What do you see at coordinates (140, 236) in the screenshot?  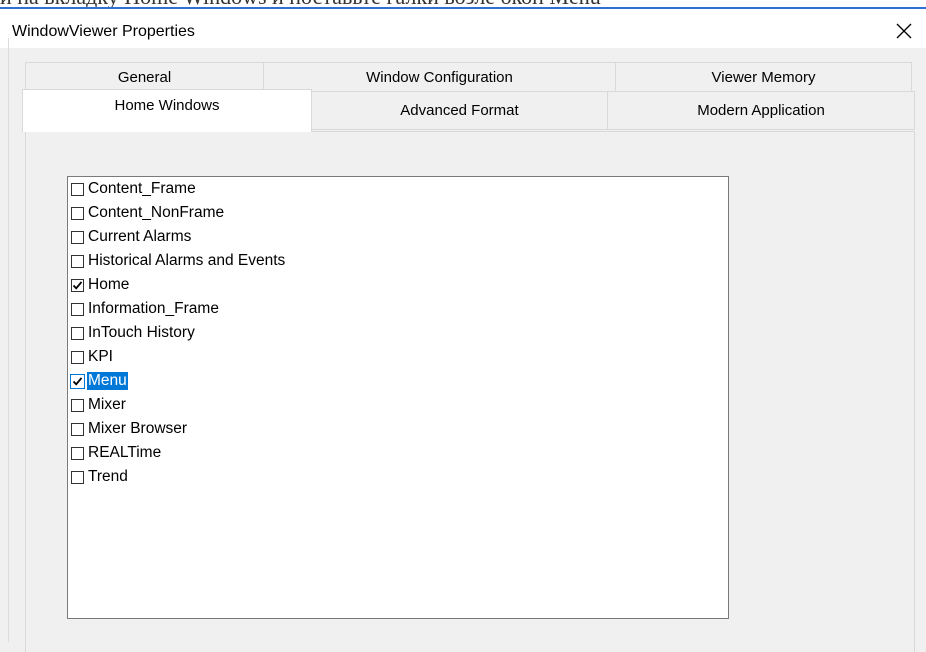 I see `list-item-label: Current Alarms` at bounding box center [140, 236].